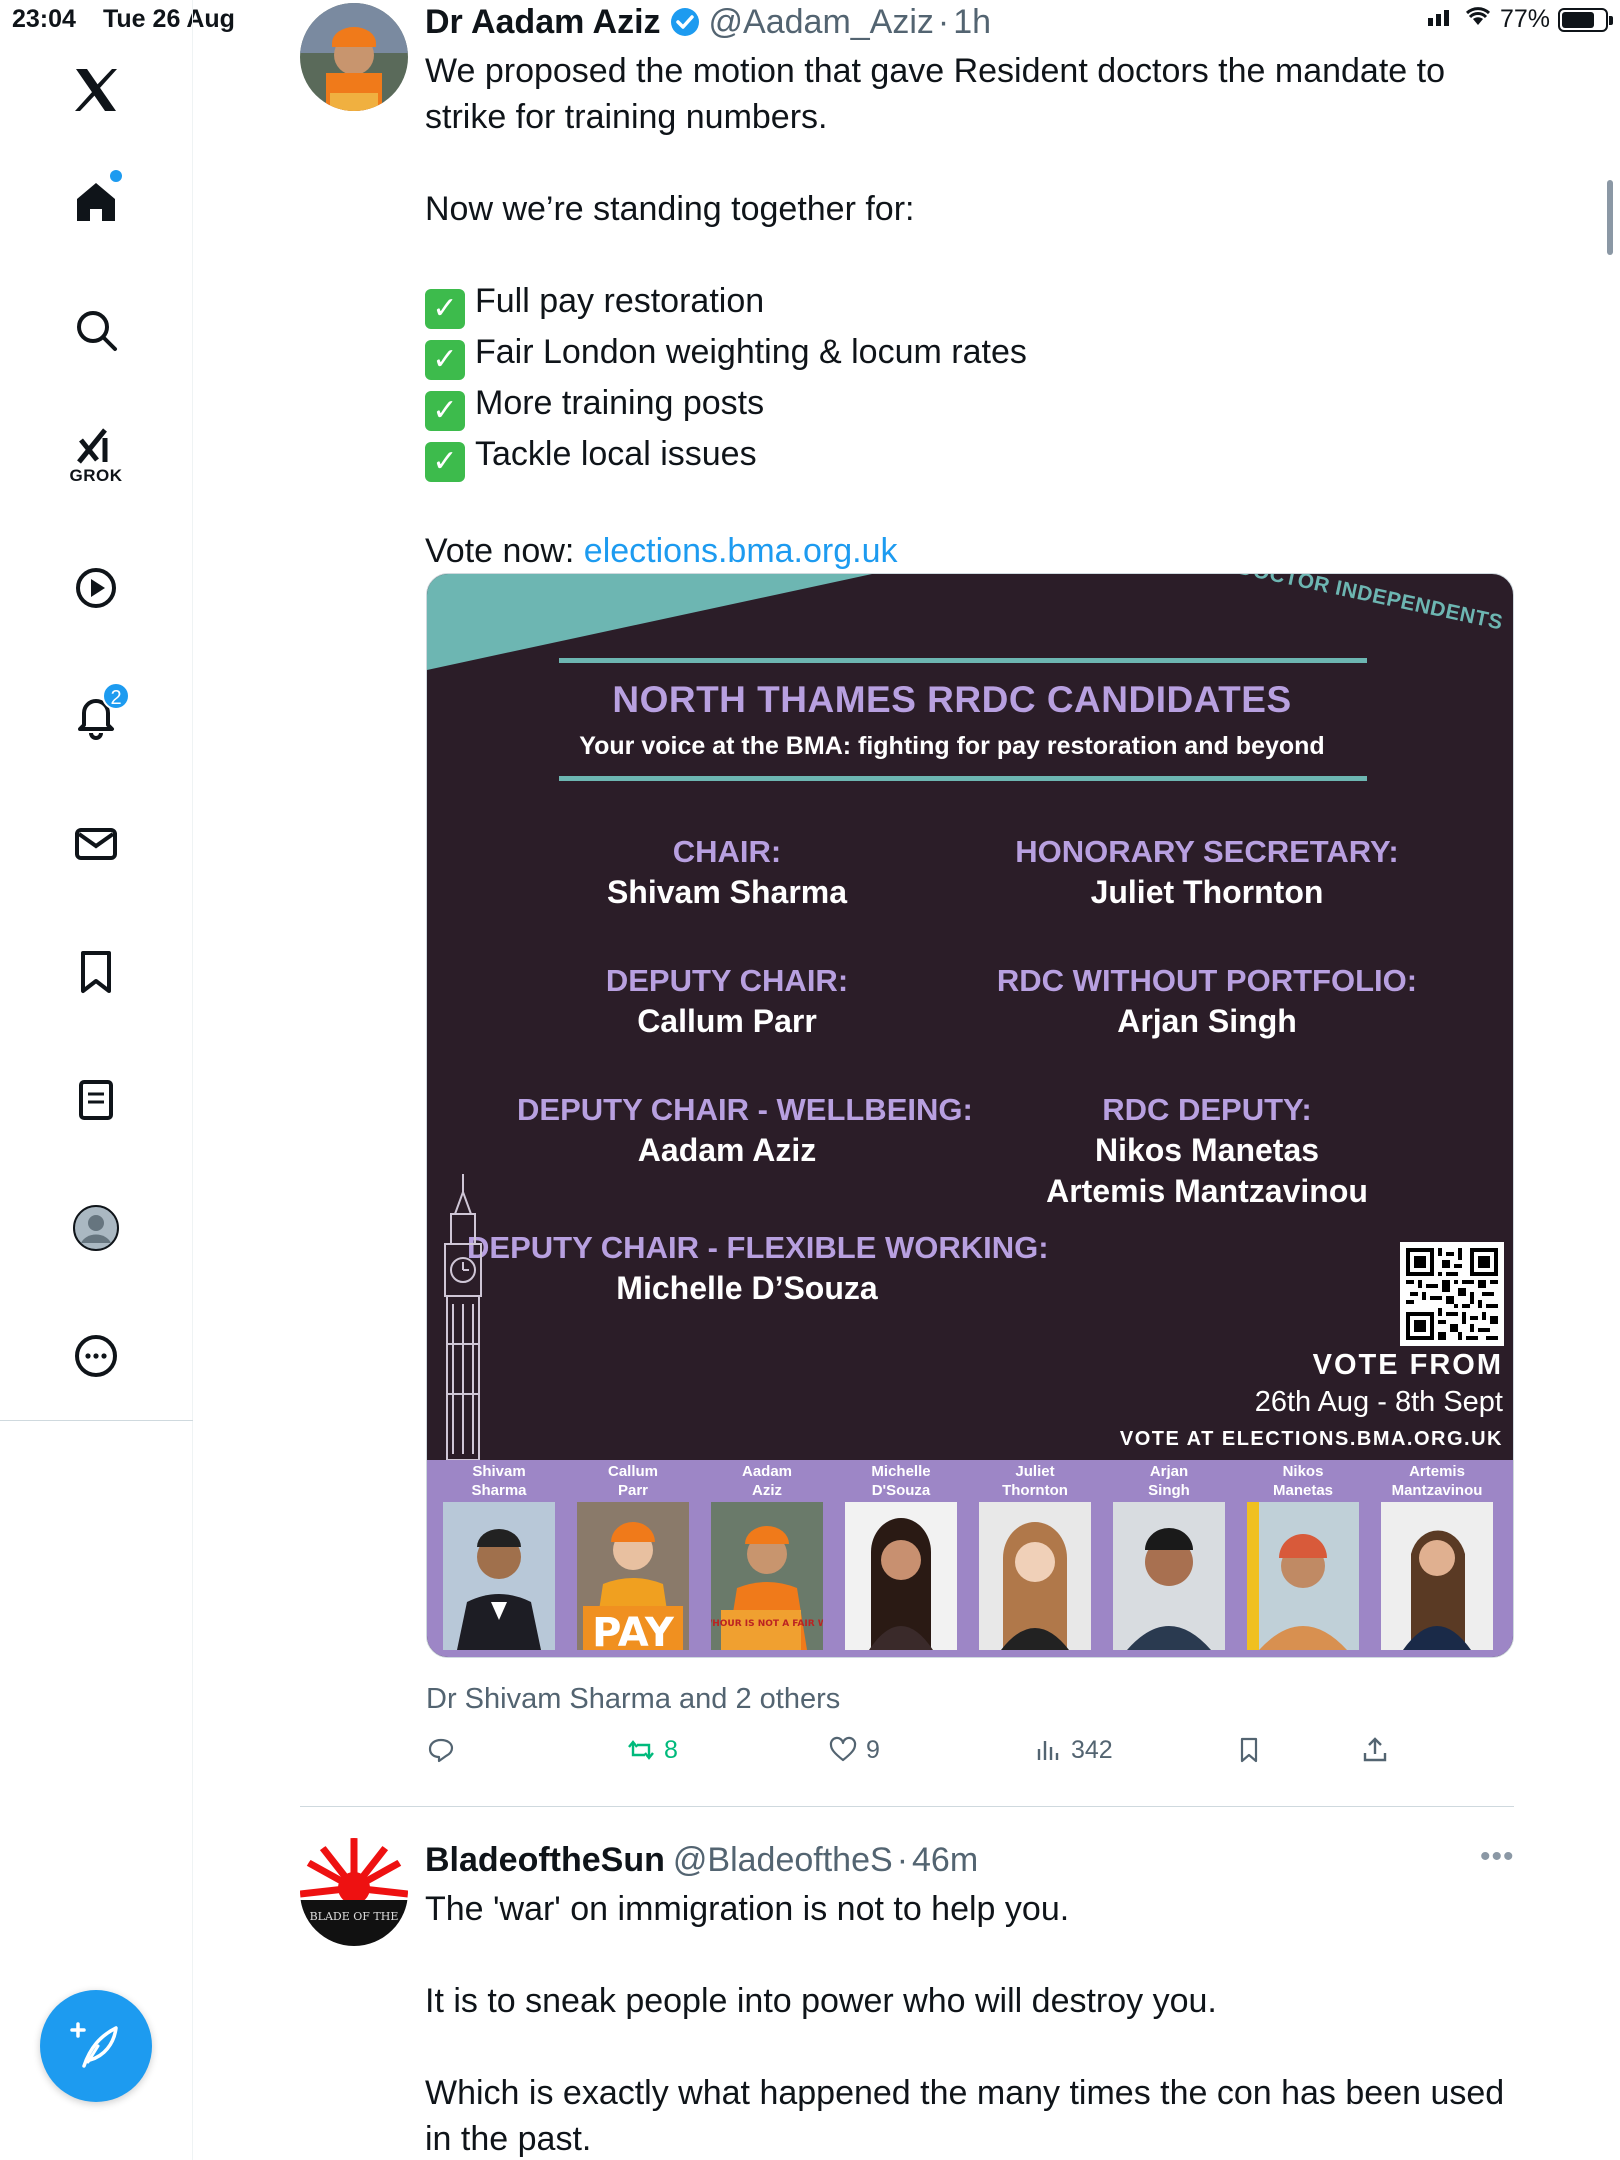 This screenshot has width=1620, height=2160. What do you see at coordinates (354, 57) in the screenshot?
I see `author-avatar` at bounding box center [354, 57].